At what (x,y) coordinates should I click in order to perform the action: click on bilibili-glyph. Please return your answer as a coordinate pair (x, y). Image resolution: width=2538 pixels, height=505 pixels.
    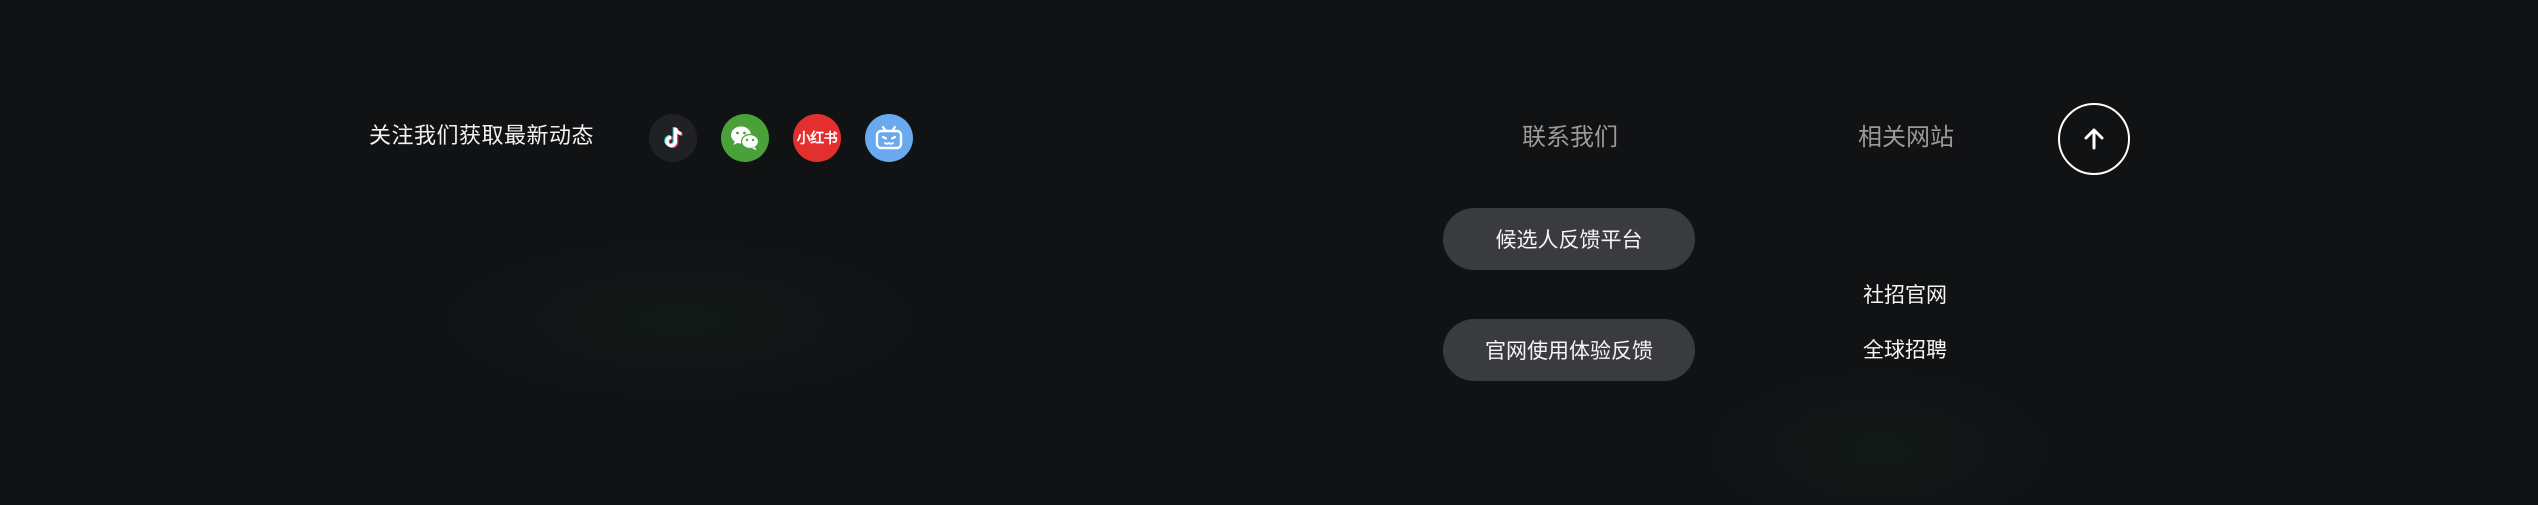
    Looking at the image, I should click on (889, 137).